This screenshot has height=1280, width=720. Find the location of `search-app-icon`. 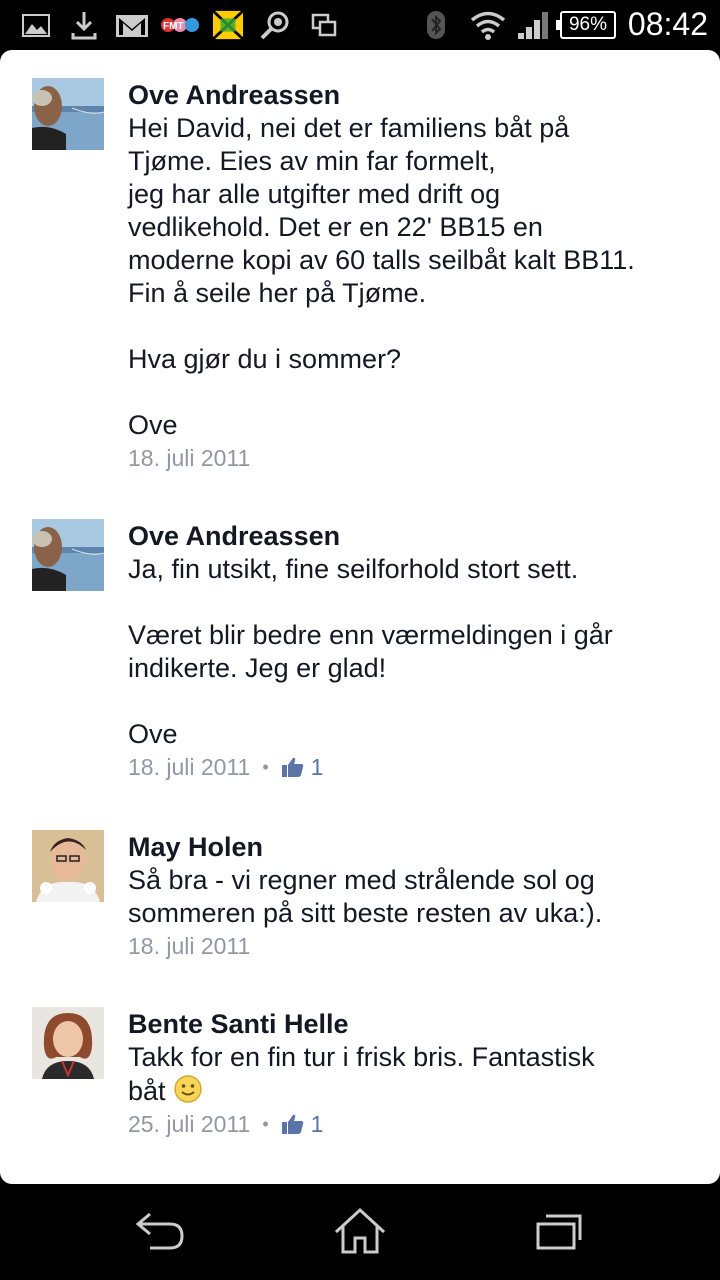

search-app-icon is located at coordinates (274, 25).